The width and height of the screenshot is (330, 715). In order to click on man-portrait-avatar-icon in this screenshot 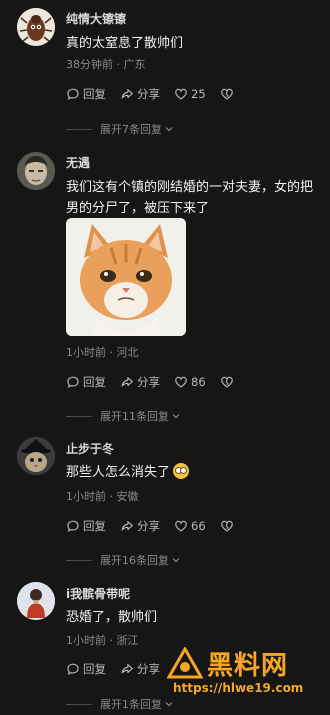, I will do `click(36, 171)`.